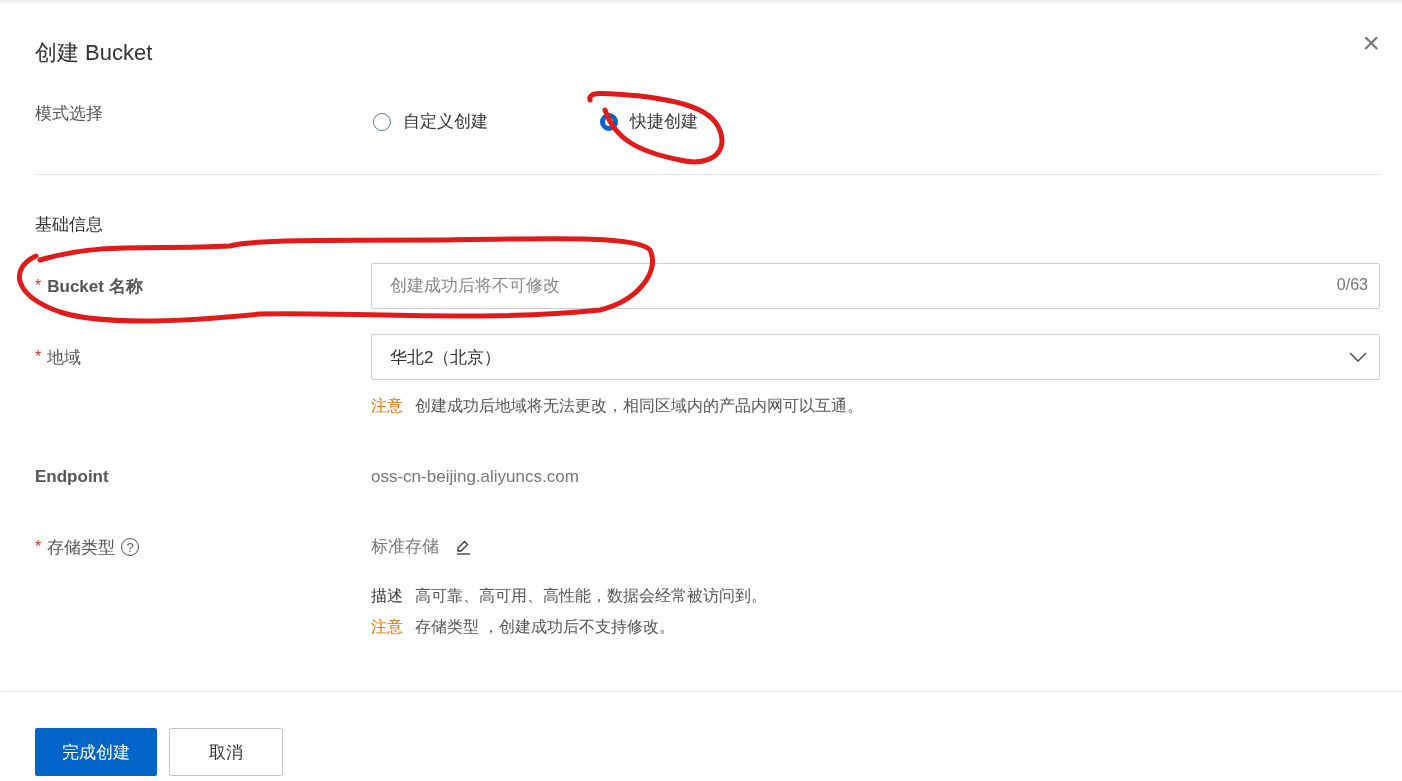 The width and height of the screenshot is (1402, 781). Describe the element at coordinates (96, 752) in the screenshot. I see `create-button: 完成创建` at that location.